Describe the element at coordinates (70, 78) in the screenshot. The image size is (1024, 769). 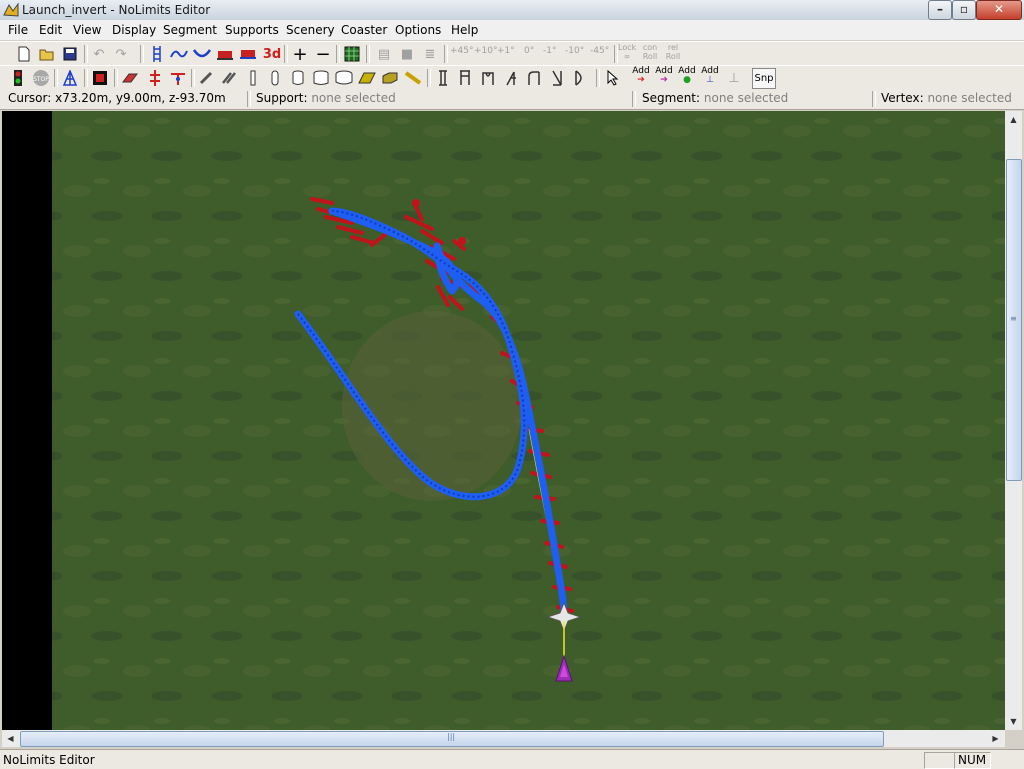
I see `support-tower-icon` at that location.